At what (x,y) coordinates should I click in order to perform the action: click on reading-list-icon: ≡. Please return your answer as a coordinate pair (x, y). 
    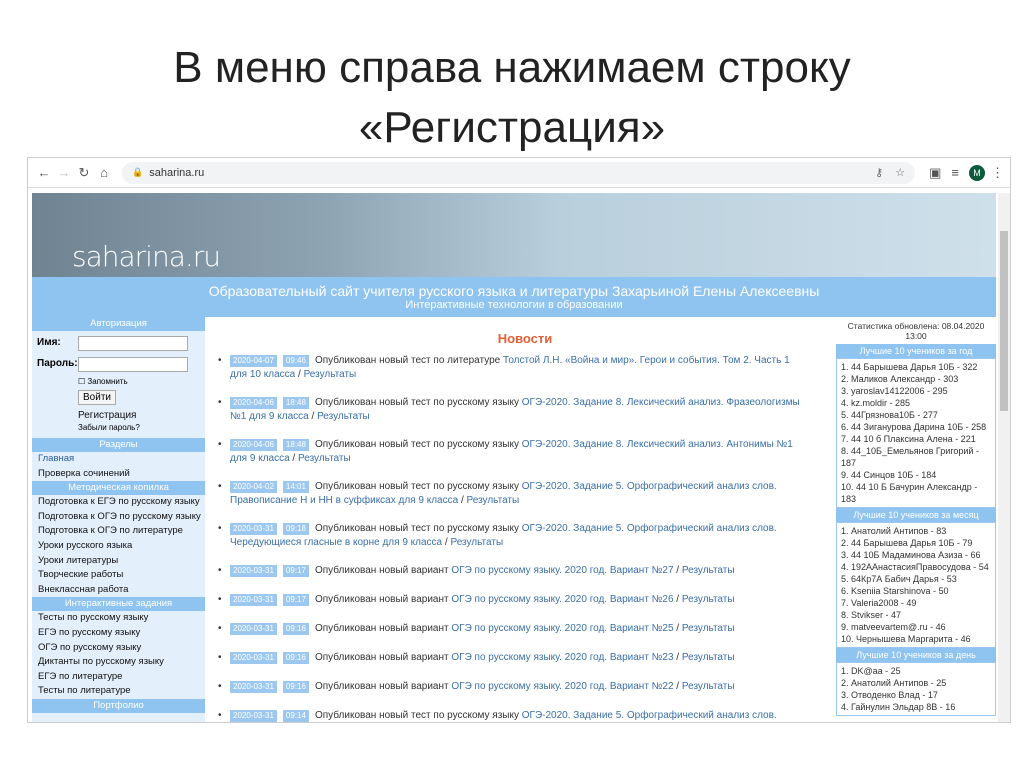
    Looking at the image, I should click on (955, 172).